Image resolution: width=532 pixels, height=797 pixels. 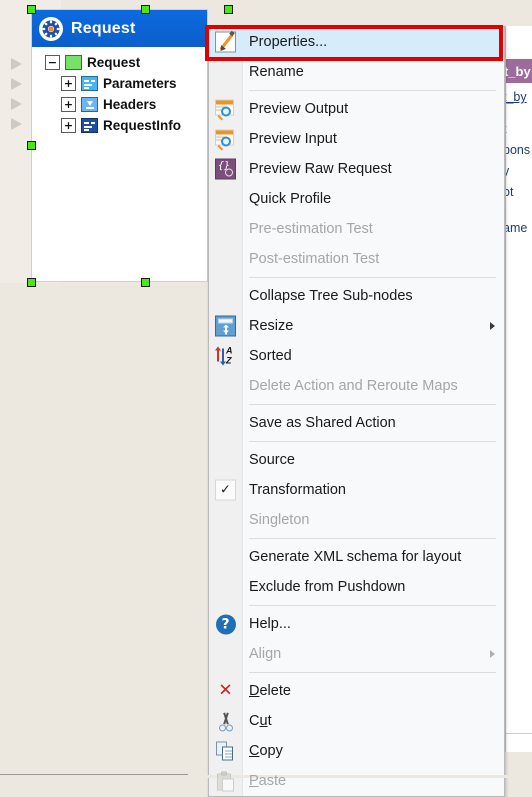 I want to click on right-panel-line-4: y, so click(x=507, y=171).